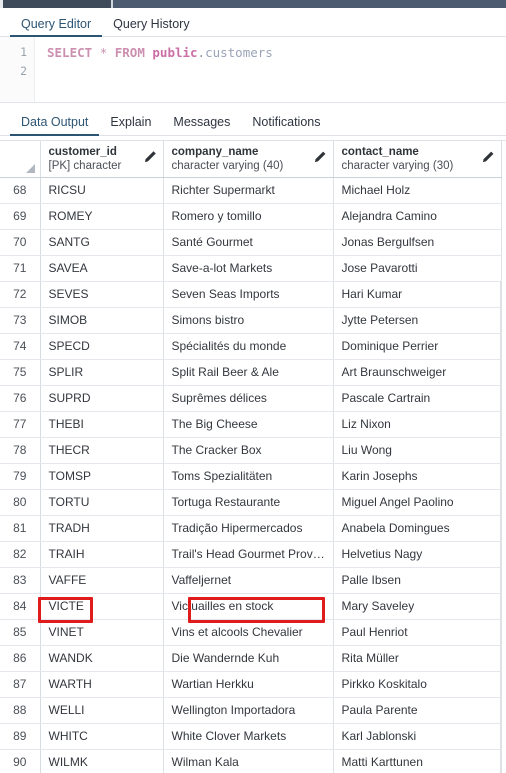 The image size is (506, 773). I want to click on row-number-cell: 72, so click(20, 294).